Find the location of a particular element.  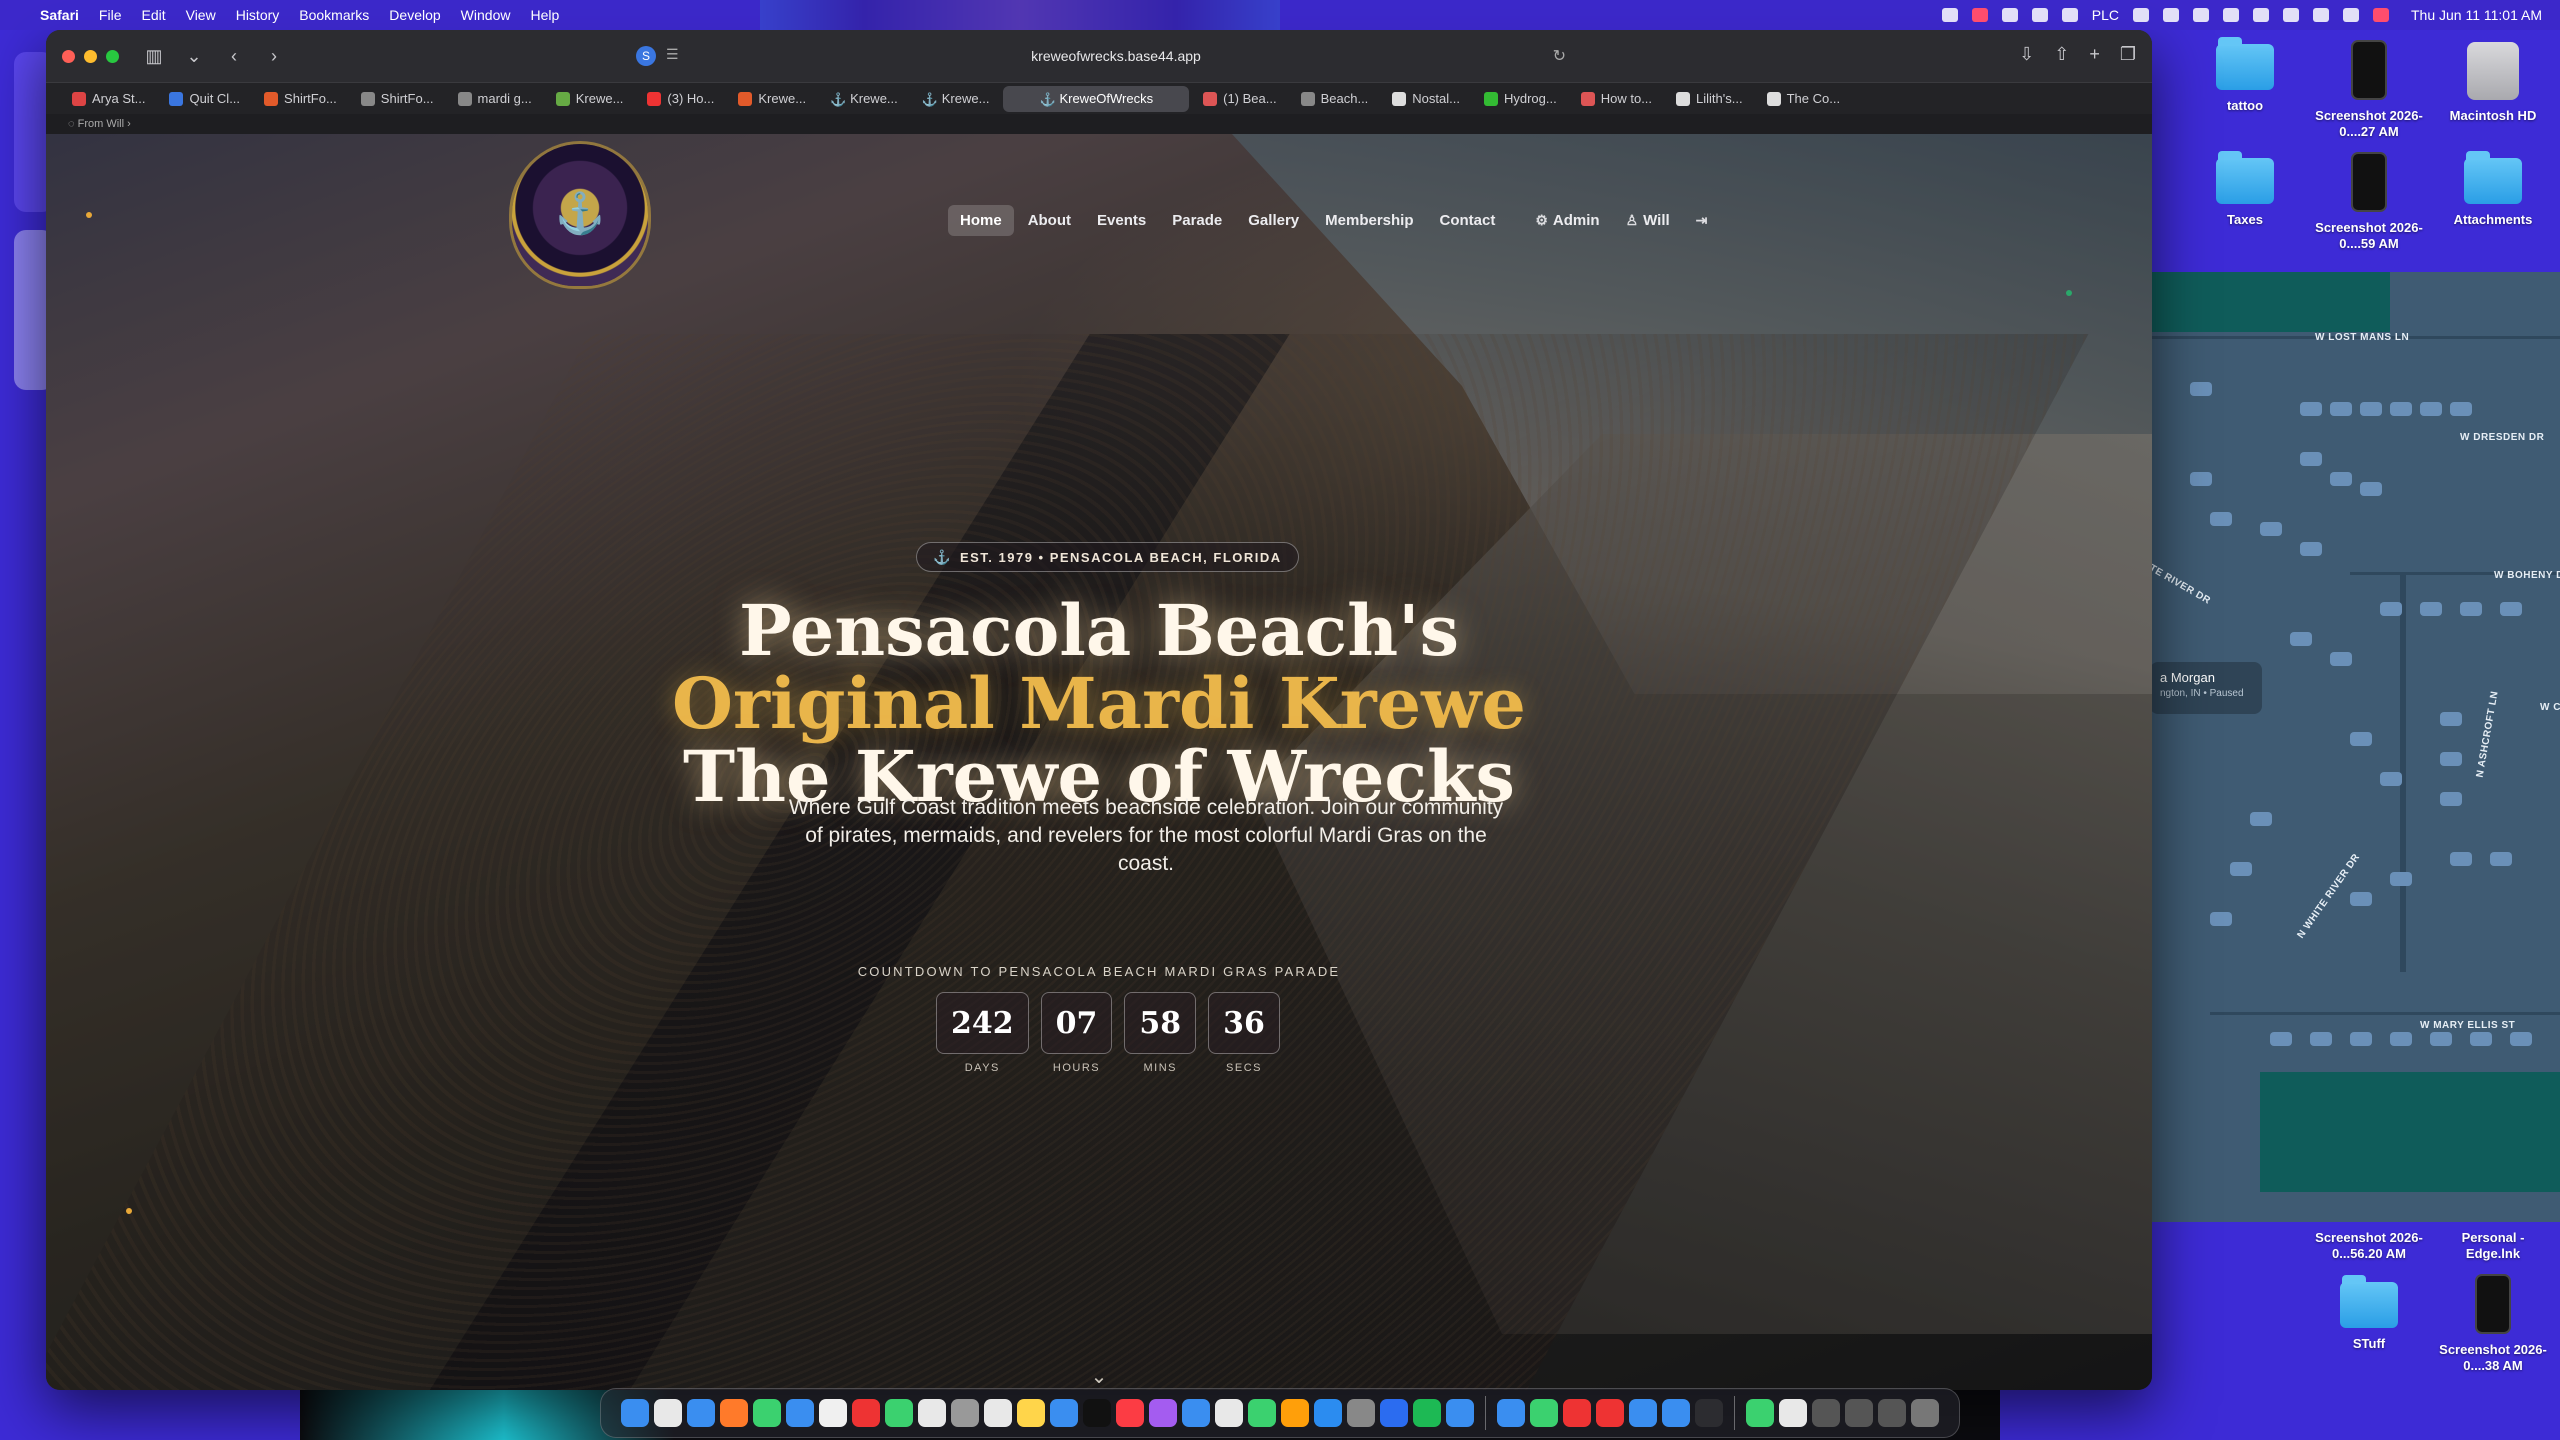

volume-icon is located at coordinates (2230, 15).